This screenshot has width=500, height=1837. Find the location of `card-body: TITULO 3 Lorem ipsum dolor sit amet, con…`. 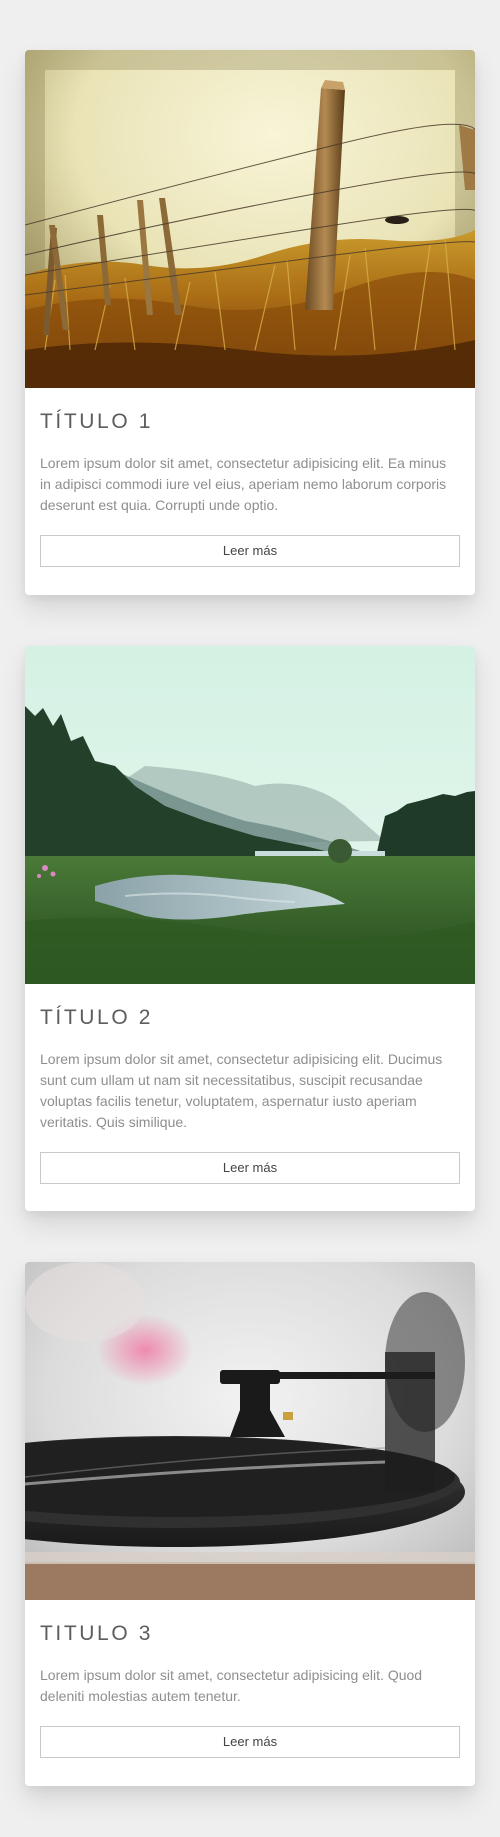

card-body: TITULO 3 Lorem ipsum dolor sit amet, con… is located at coordinates (250, 1679).